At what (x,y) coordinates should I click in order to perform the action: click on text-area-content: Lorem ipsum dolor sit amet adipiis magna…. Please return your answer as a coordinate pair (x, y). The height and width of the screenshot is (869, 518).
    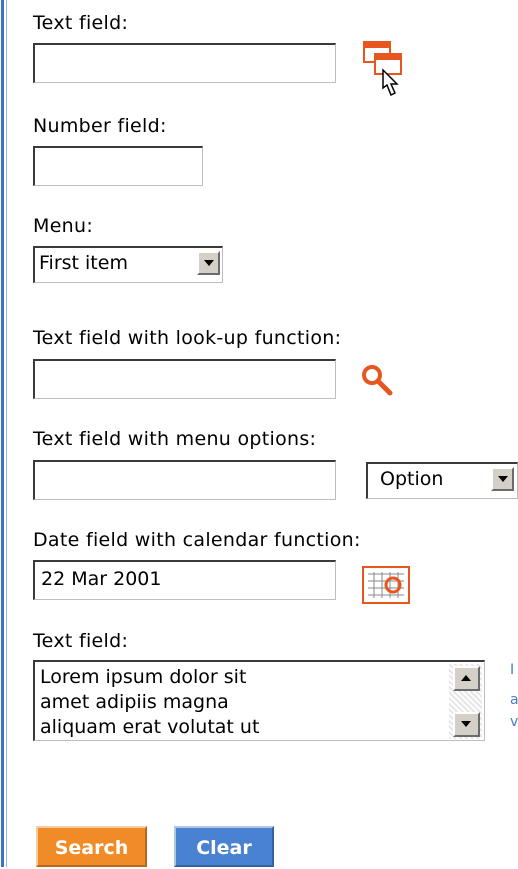
    Looking at the image, I should click on (149, 702).